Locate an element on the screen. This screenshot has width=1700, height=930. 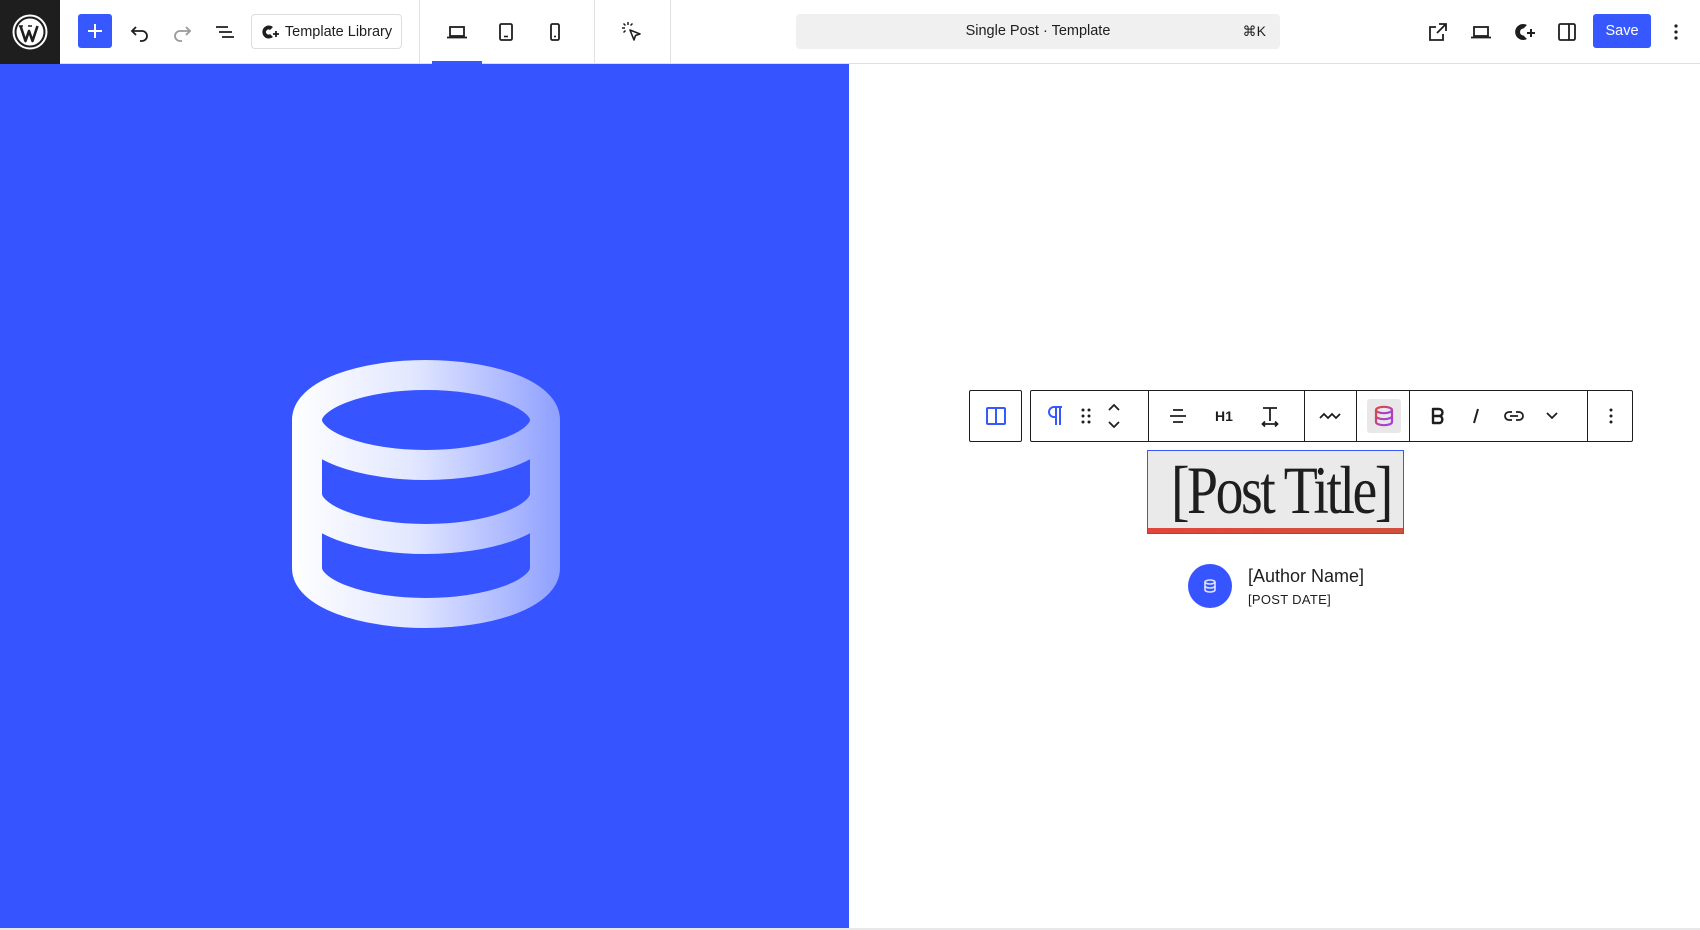
drag-handle is located at coordinates (1086, 416).